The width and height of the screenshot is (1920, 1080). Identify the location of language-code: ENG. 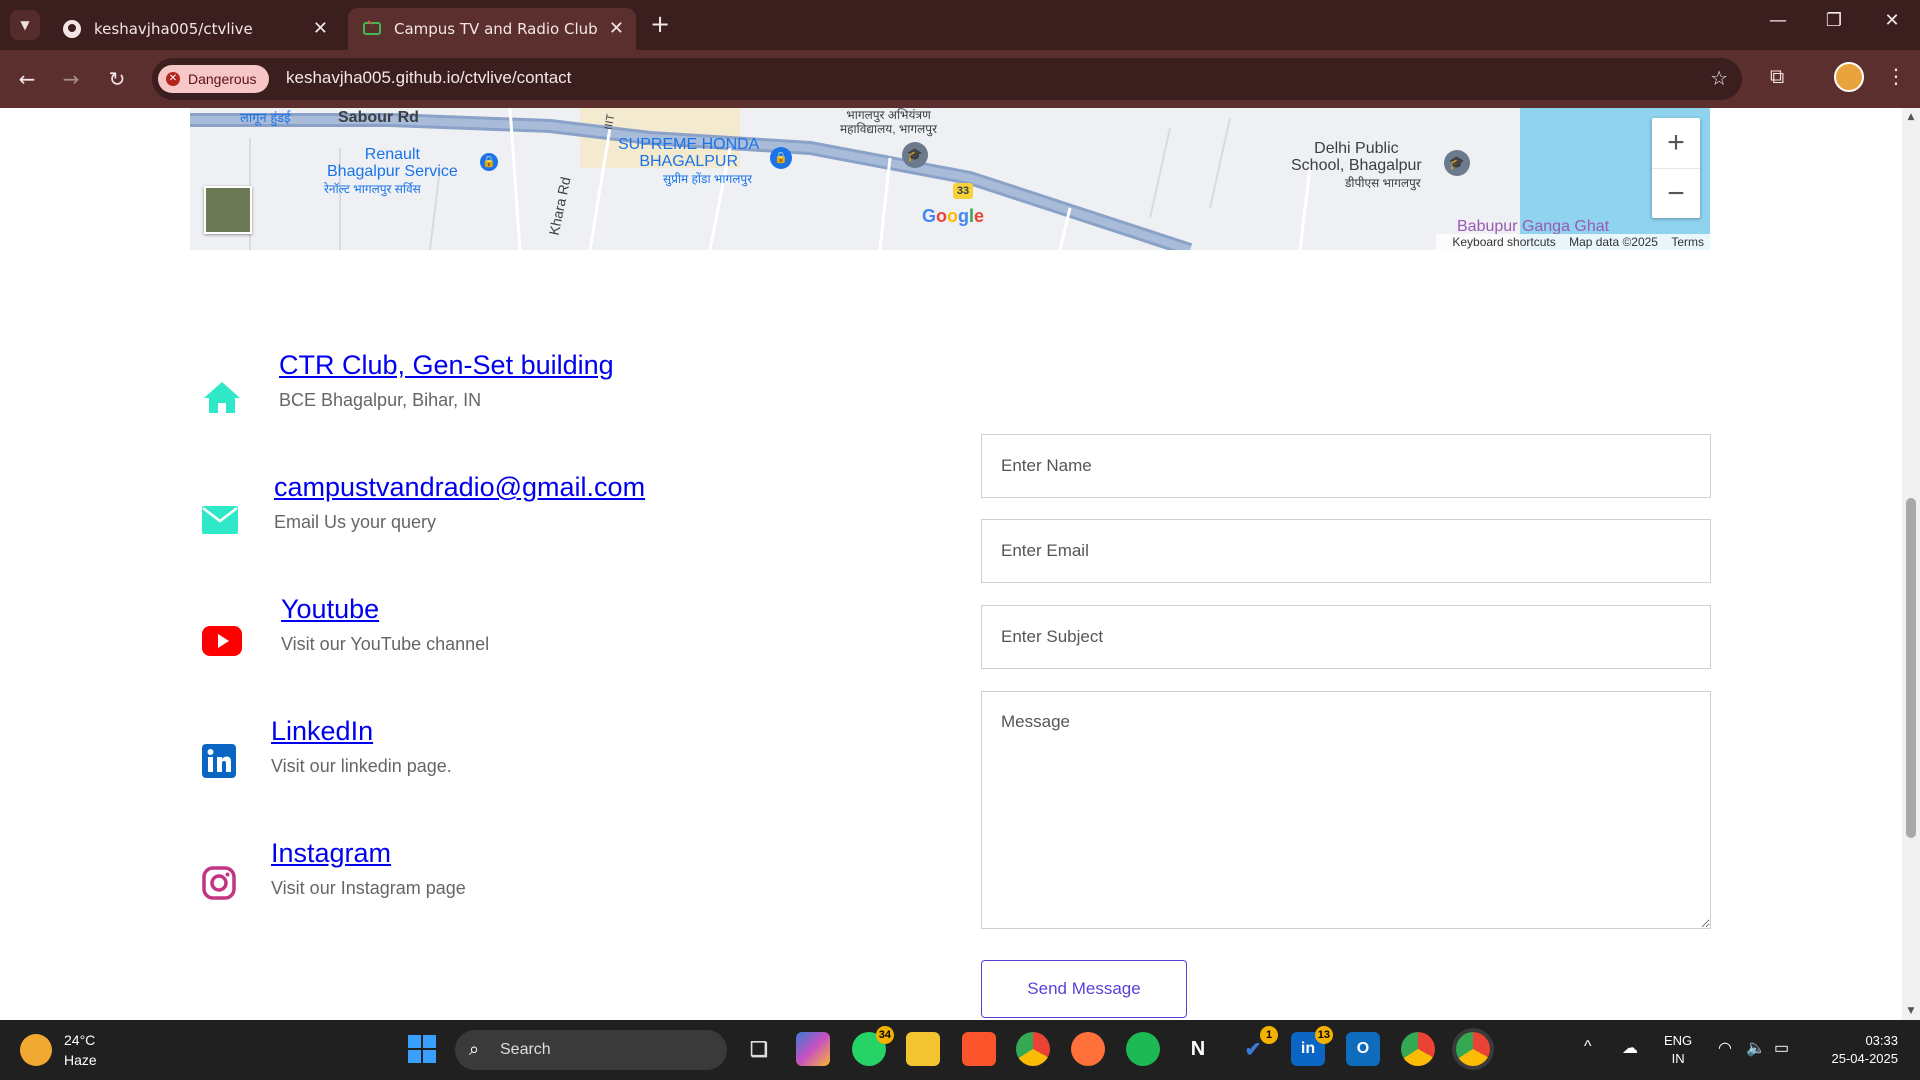
(1678, 1040).